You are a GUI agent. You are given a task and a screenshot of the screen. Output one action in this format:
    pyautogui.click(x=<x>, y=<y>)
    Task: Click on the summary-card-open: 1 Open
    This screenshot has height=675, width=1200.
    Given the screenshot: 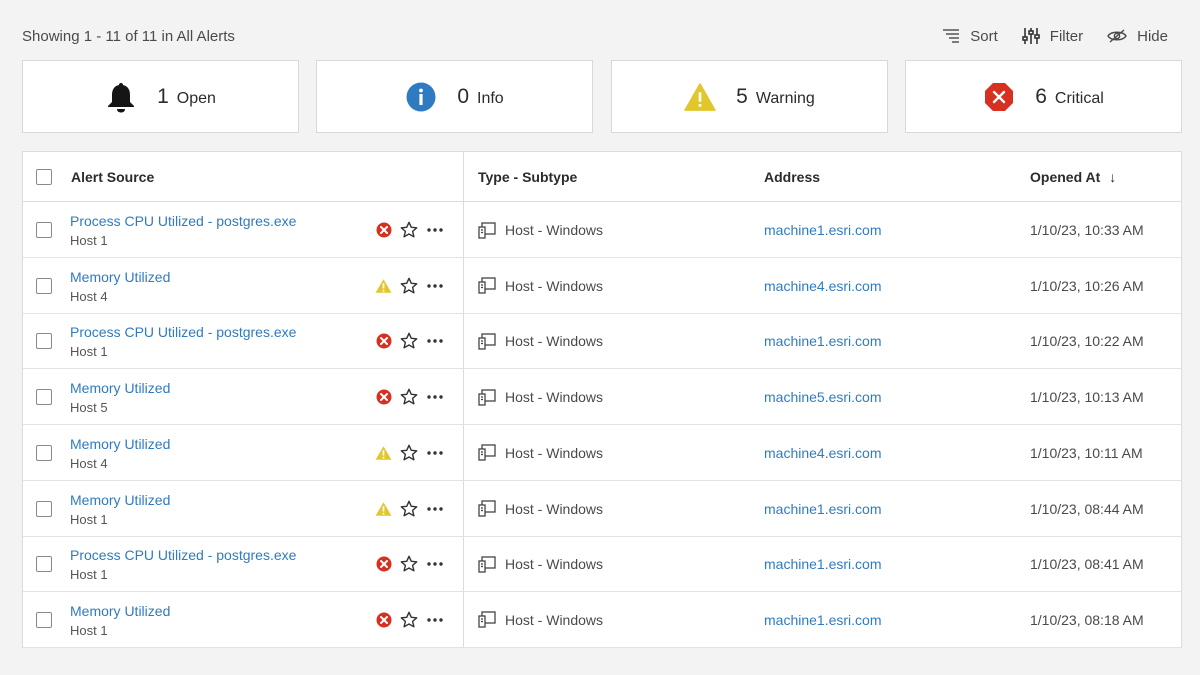 What is the action you would take?
    pyautogui.click(x=160, y=96)
    